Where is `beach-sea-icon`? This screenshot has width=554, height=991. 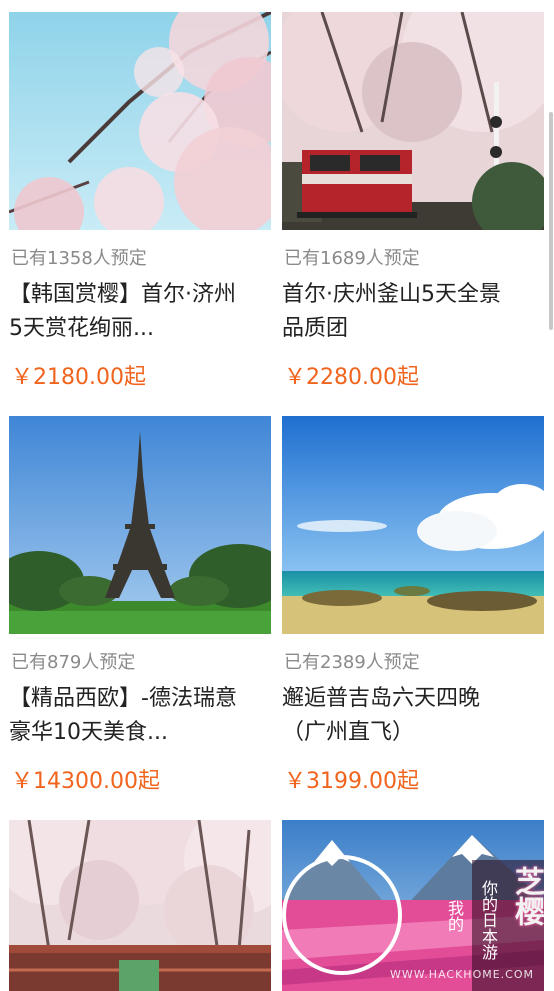 beach-sea-icon is located at coordinates (413, 525).